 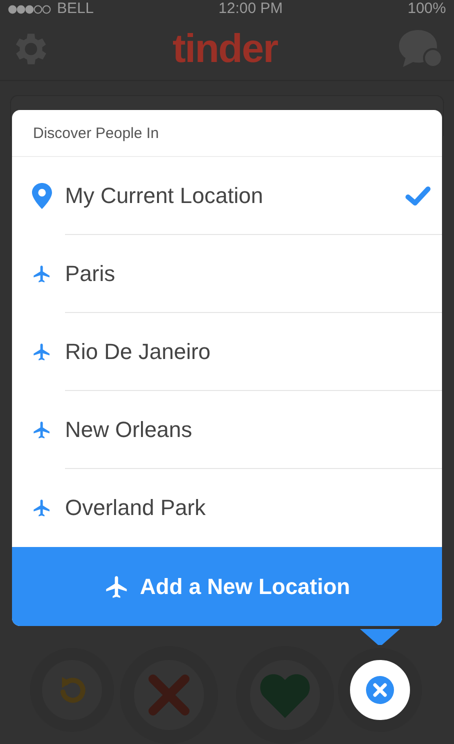 What do you see at coordinates (225, 49) in the screenshot?
I see `app-logo: tinder` at bounding box center [225, 49].